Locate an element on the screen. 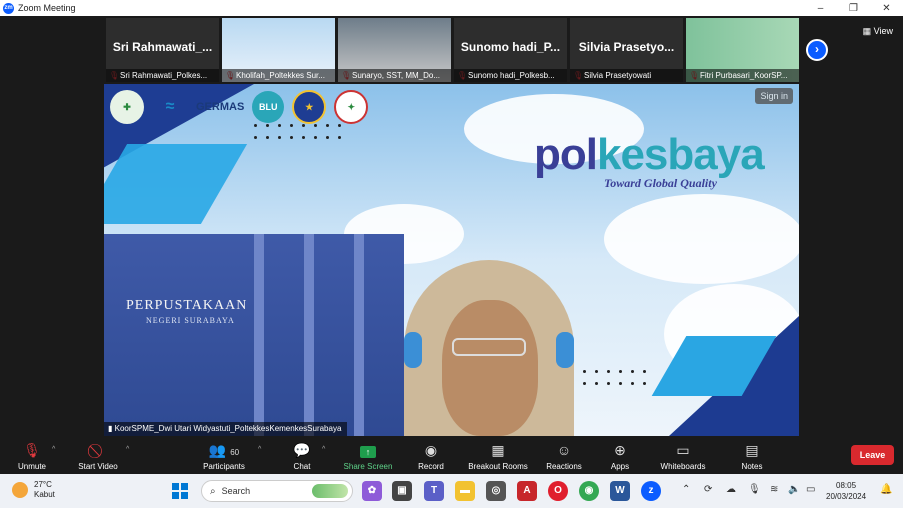 The image size is (903, 508). record-icon: ◉ is located at coordinates (431, 450).